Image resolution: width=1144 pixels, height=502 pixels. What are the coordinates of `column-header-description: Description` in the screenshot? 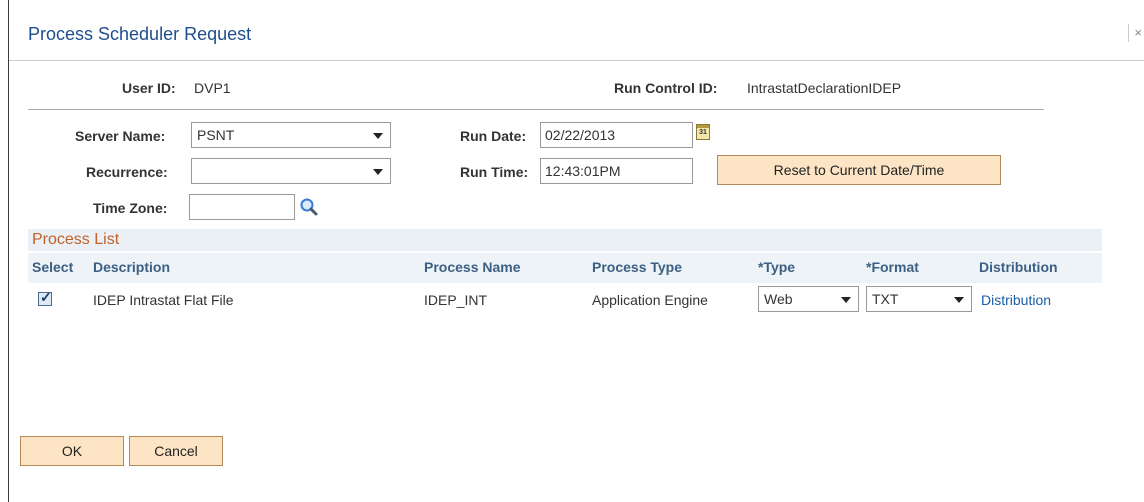 It's located at (132, 267).